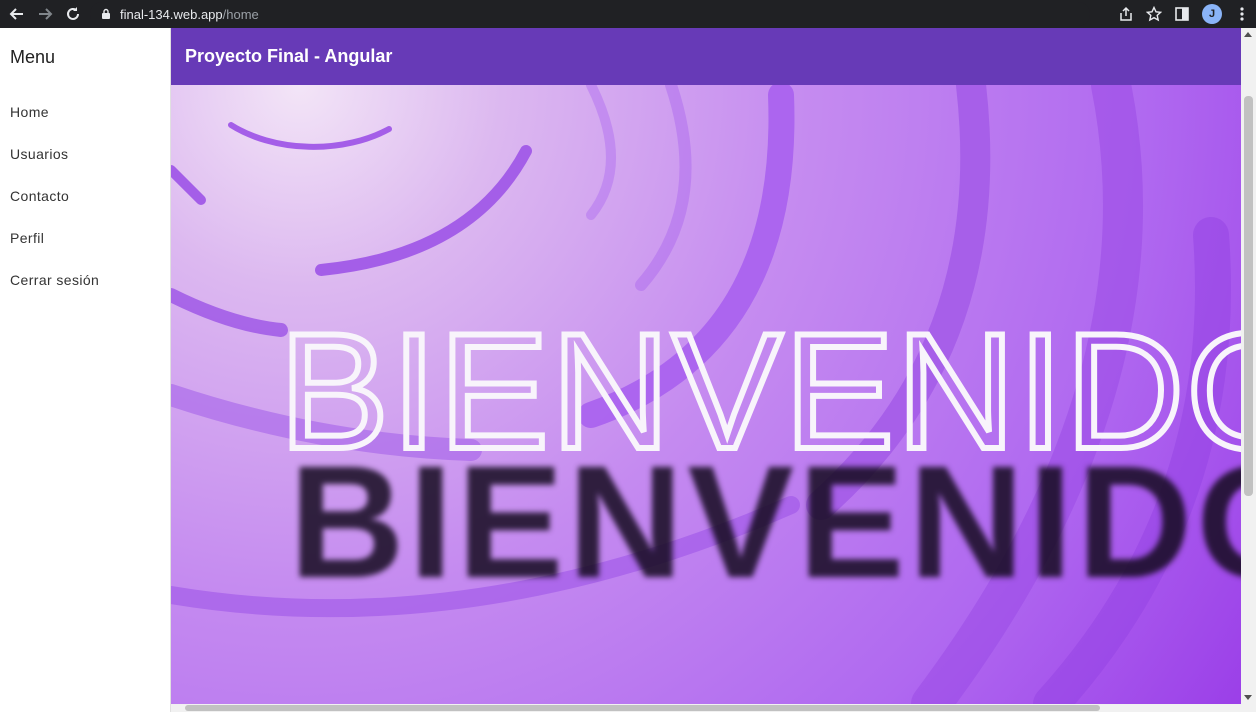 Image resolution: width=1256 pixels, height=712 pixels. I want to click on sidebar-item-perfil: Perfil, so click(27, 238).